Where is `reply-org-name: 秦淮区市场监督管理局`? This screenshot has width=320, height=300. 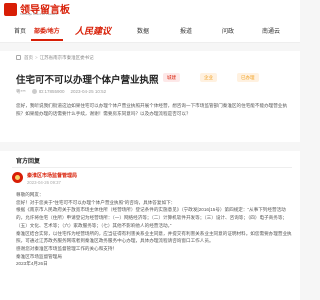
reply-org-name: 秦淮区市场监督管理局 is located at coordinates (52, 176).